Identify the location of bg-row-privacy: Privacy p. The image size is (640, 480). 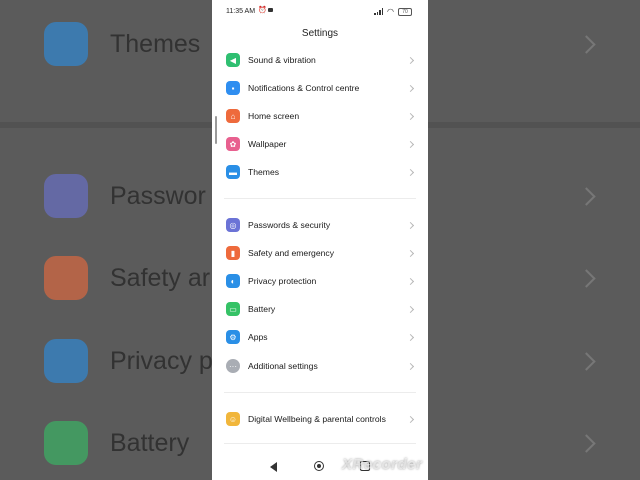
(128, 361).